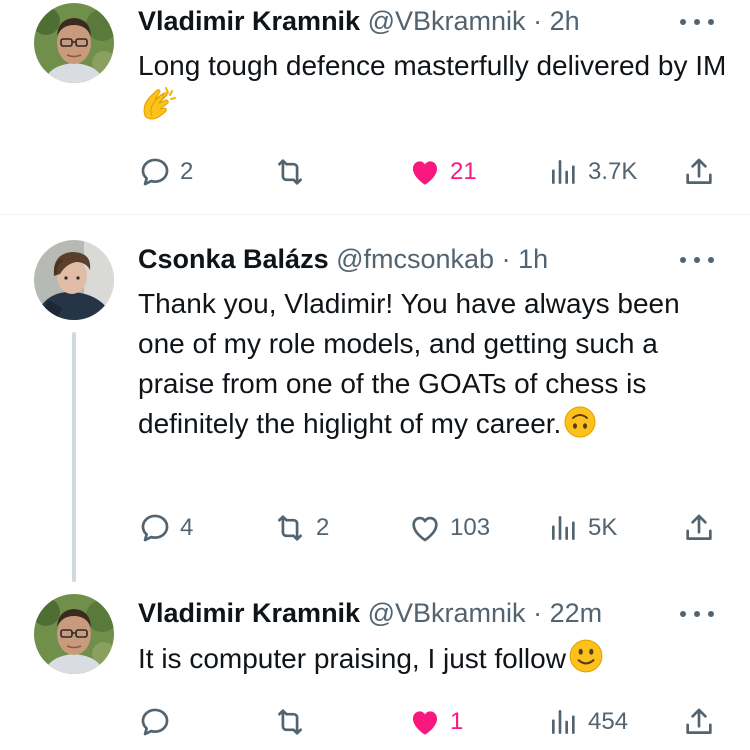 Image resolution: width=750 pixels, height=750 pixels. I want to click on author-handle: @fmcsonkab, so click(415, 259).